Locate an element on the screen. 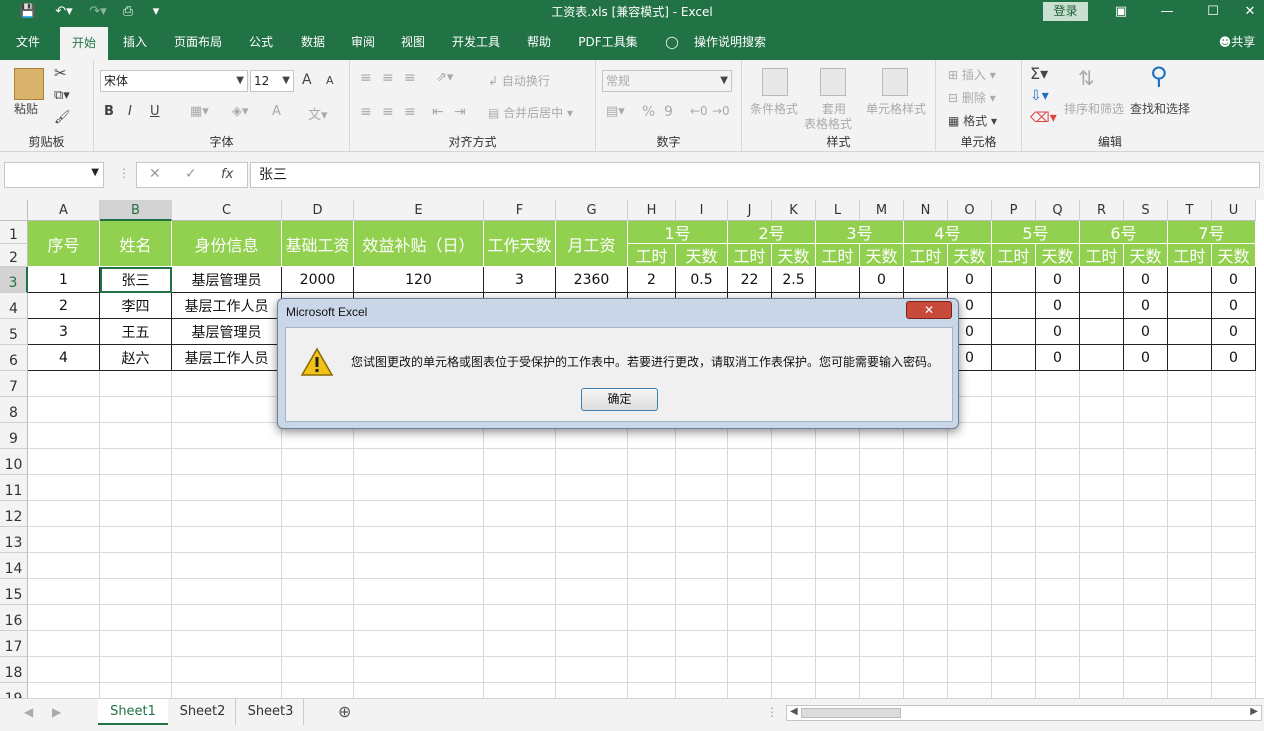 The height and width of the screenshot is (731, 1264). align-right-icon: ≡ is located at coordinates (410, 112).